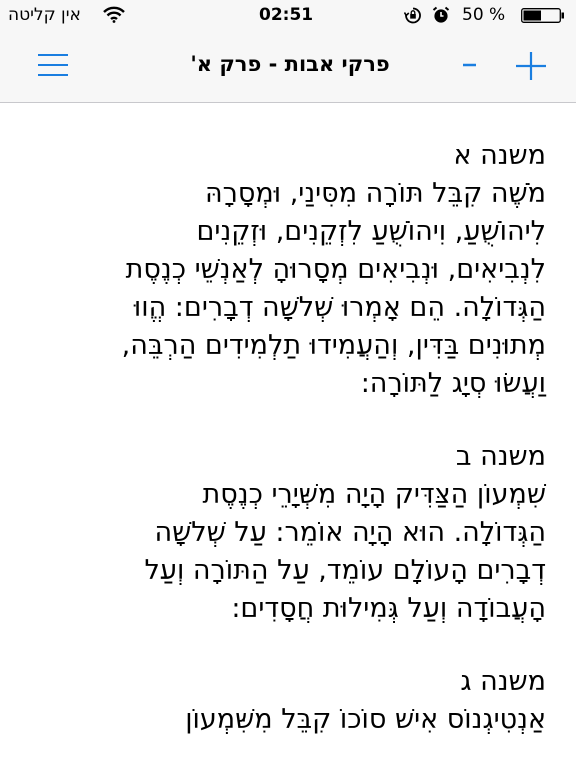 Image resolution: width=576 pixels, height=768 pixels. Describe the element at coordinates (453, 383) in the screenshot. I see `mishna-text-line: וַעֲשׂוּ סְיָג לַתּוֹרָה:` at that location.